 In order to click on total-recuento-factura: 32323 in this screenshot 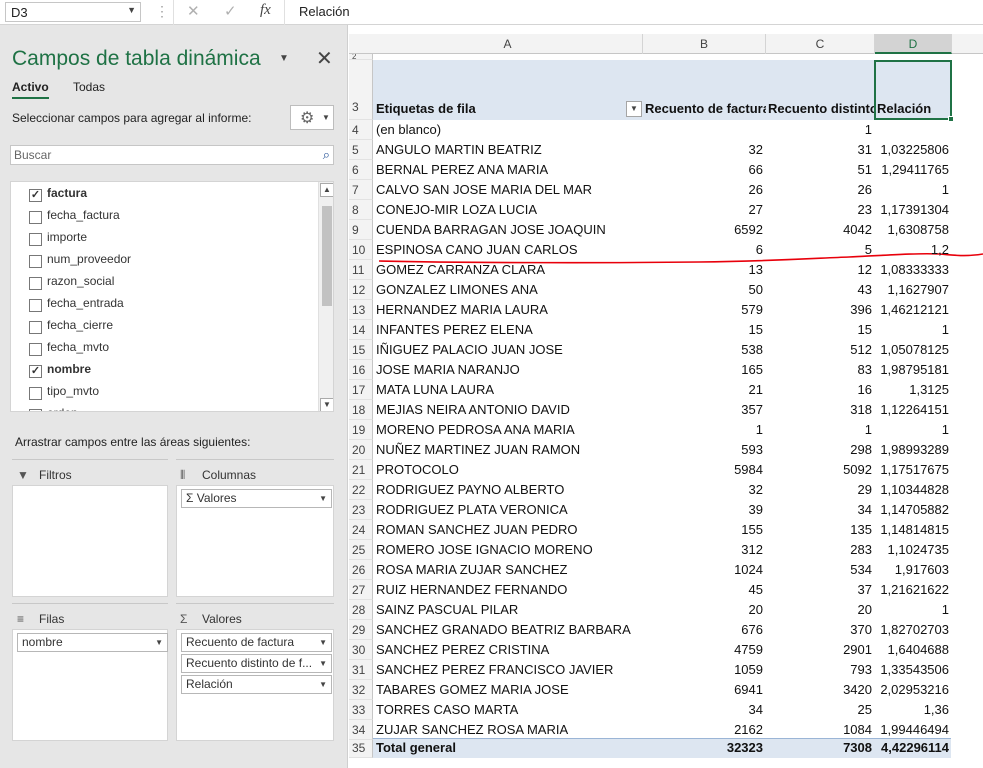, I will do `click(704, 747)`.